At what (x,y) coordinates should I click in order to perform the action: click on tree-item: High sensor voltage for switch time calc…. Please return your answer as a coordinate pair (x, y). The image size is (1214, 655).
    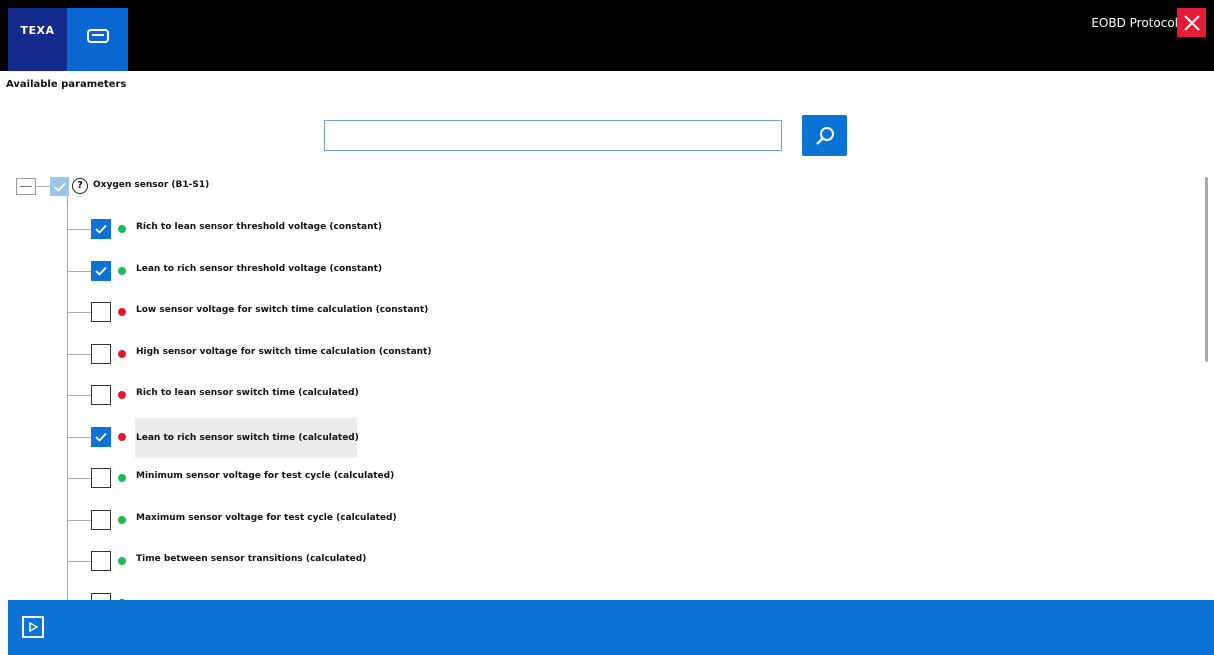
    Looking at the image, I should click on (249, 354).